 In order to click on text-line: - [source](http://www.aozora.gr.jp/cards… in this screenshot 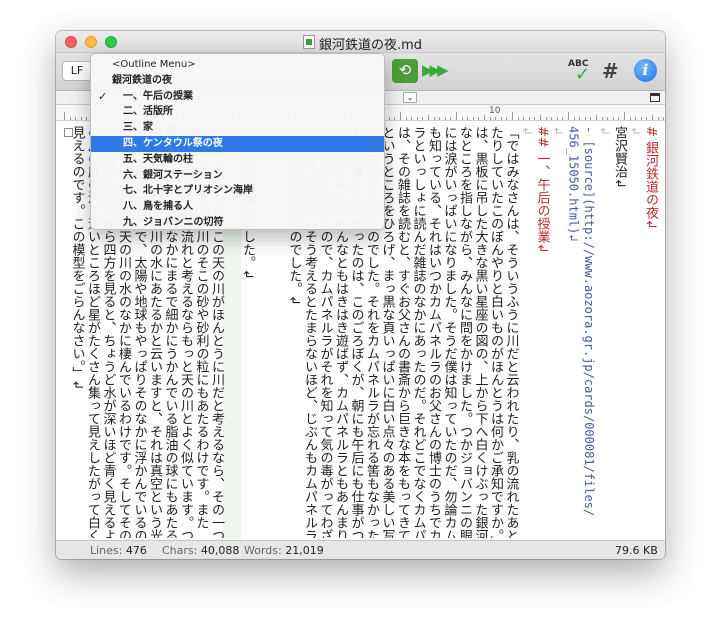, I will do `click(589, 321)`.